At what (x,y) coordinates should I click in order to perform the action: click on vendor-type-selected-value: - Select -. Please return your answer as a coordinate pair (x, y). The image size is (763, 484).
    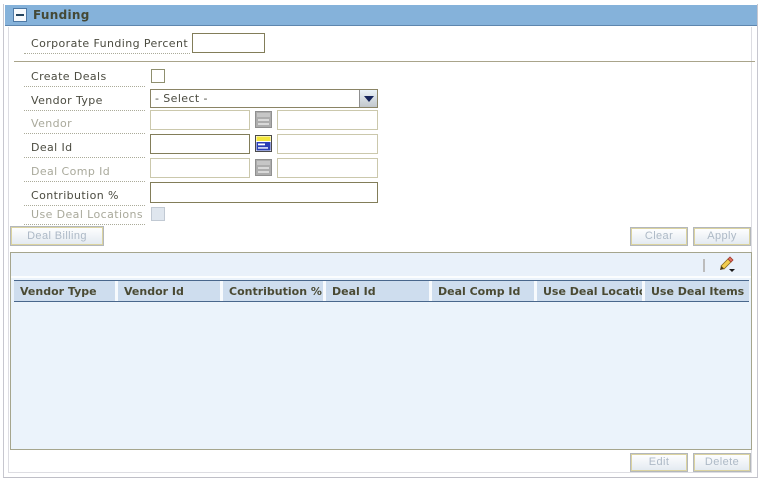
    Looking at the image, I should click on (181, 98).